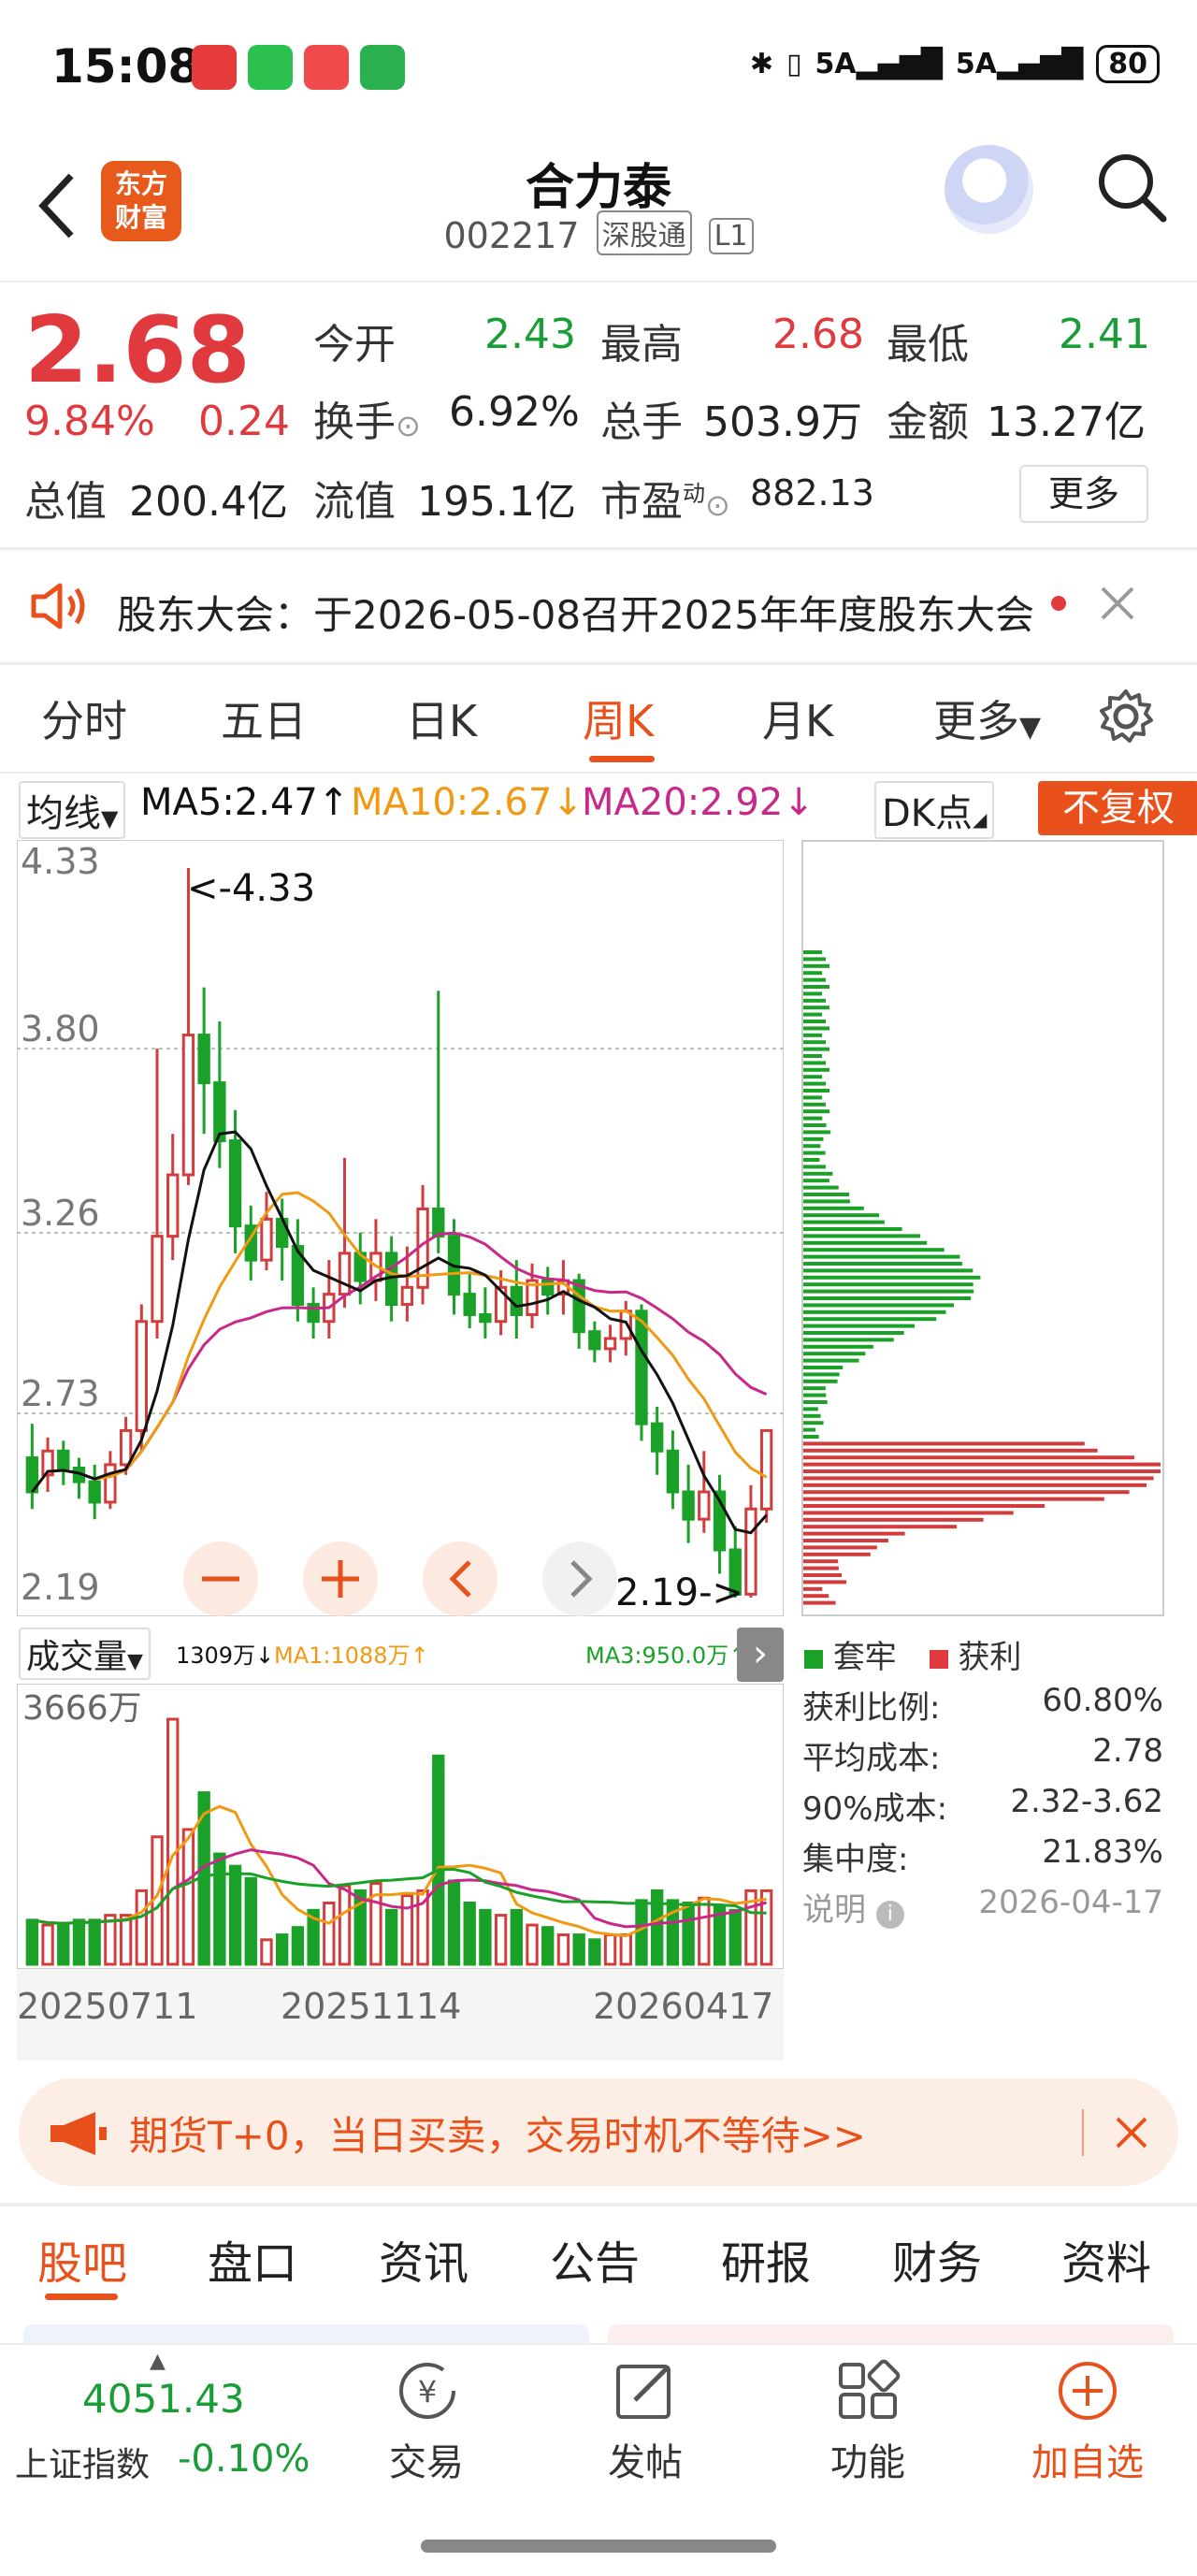  Describe the element at coordinates (1117, 808) in the screenshot. I see `no-adjust-button: 不复权` at that location.